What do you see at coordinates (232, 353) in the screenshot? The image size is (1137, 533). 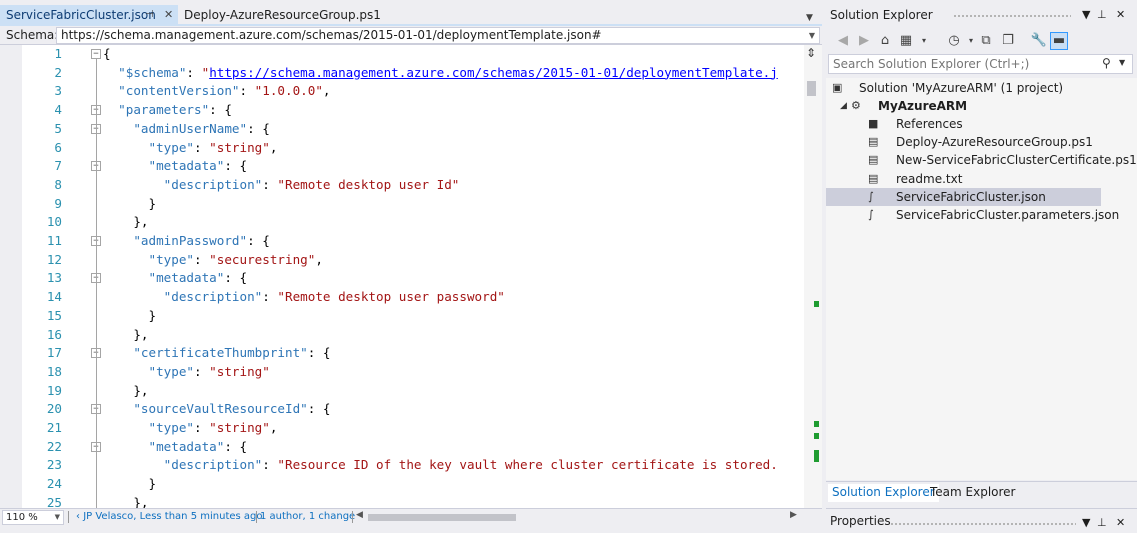 I see `code-text: "certificateThumbprint": {` at bounding box center [232, 353].